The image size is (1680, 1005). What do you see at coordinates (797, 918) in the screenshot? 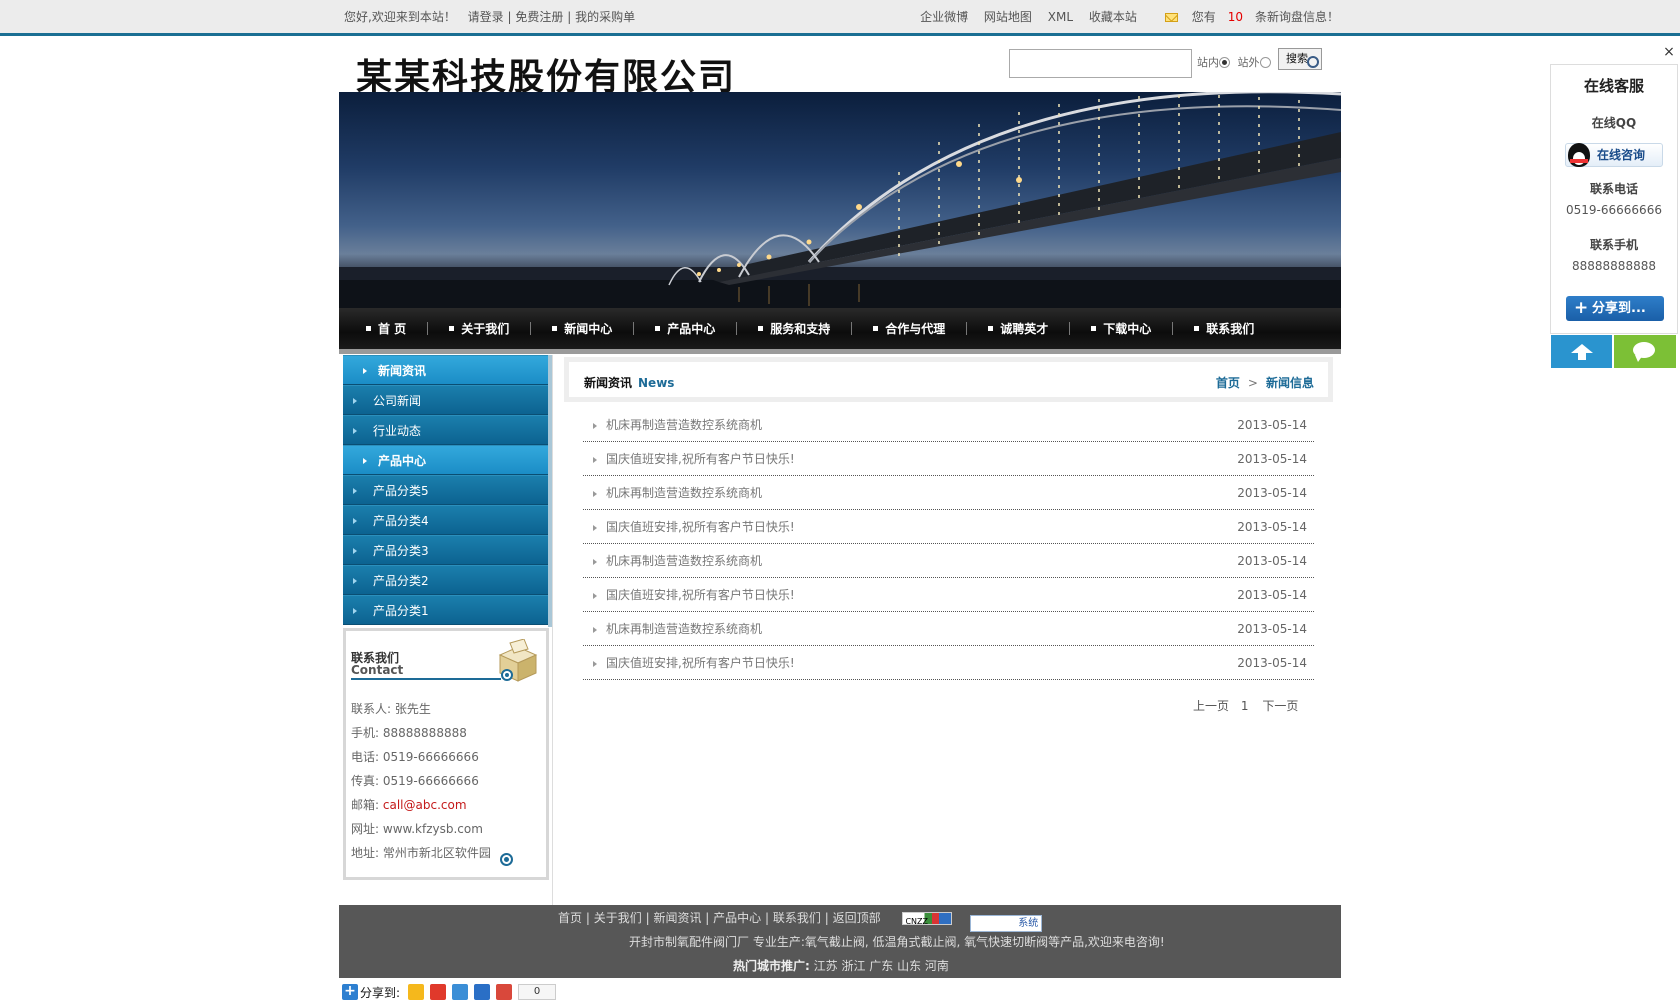
I see `footer-link-contact: 联系我们` at bounding box center [797, 918].